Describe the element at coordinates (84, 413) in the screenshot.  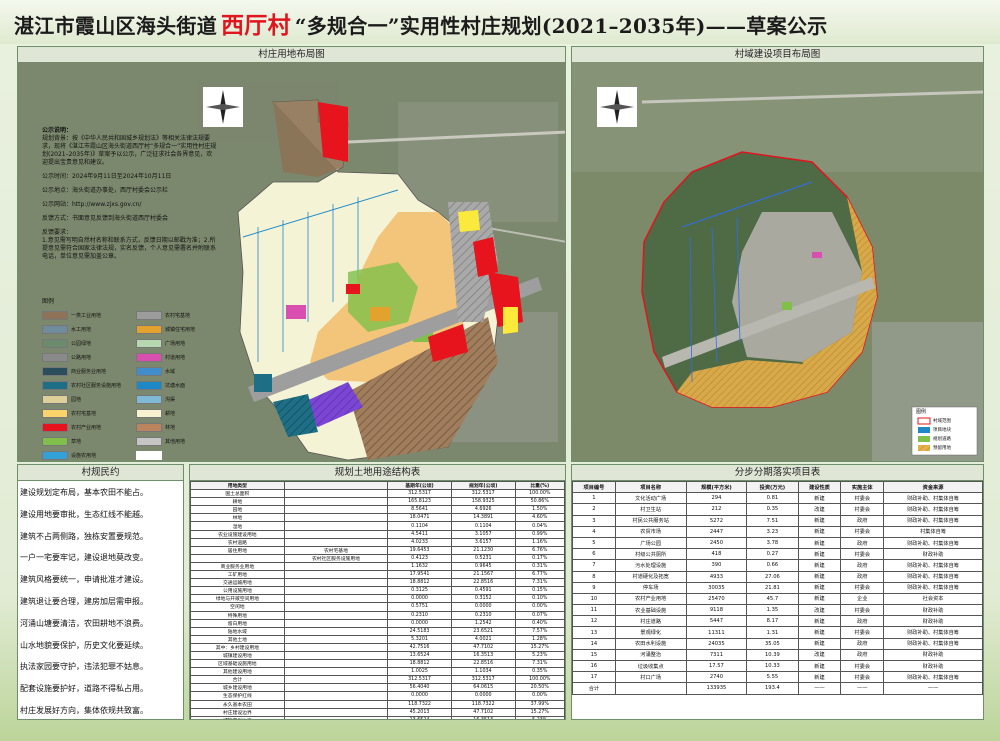
I see `legend-label: 农村宅基地` at that location.